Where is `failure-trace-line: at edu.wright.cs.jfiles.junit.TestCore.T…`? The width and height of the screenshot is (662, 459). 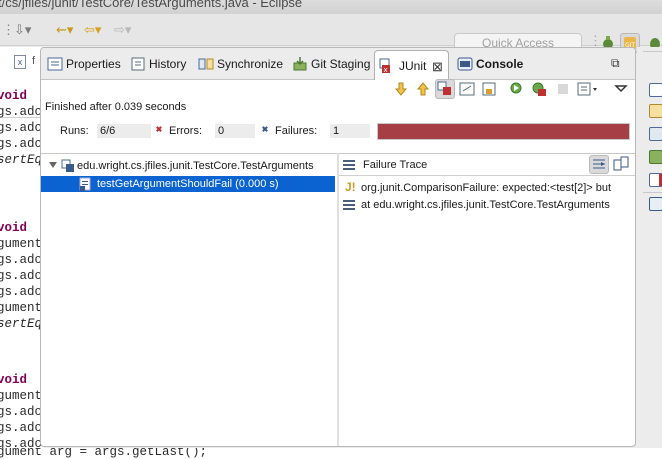
failure-trace-line: at edu.wright.cs.jfiles.junit.TestCore.T… is located at coordinates (485, 205).